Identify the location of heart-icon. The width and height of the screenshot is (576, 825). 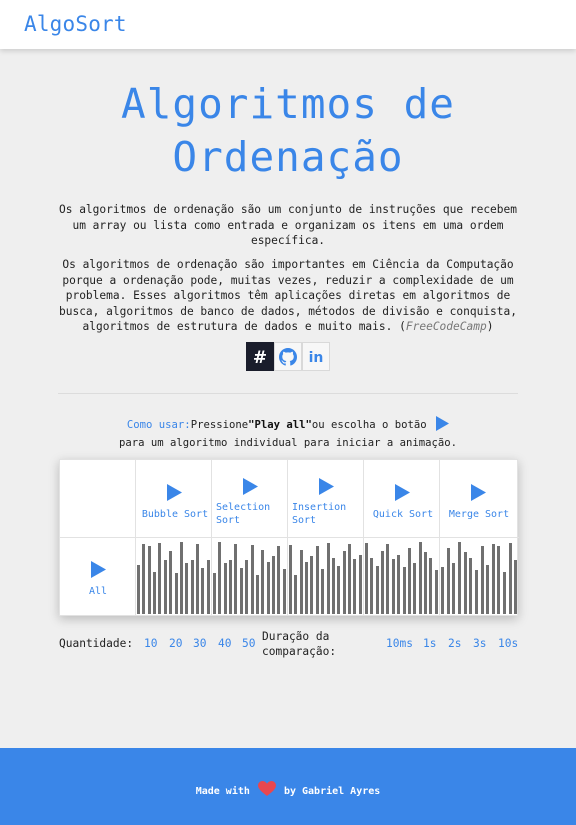
(266, 788).